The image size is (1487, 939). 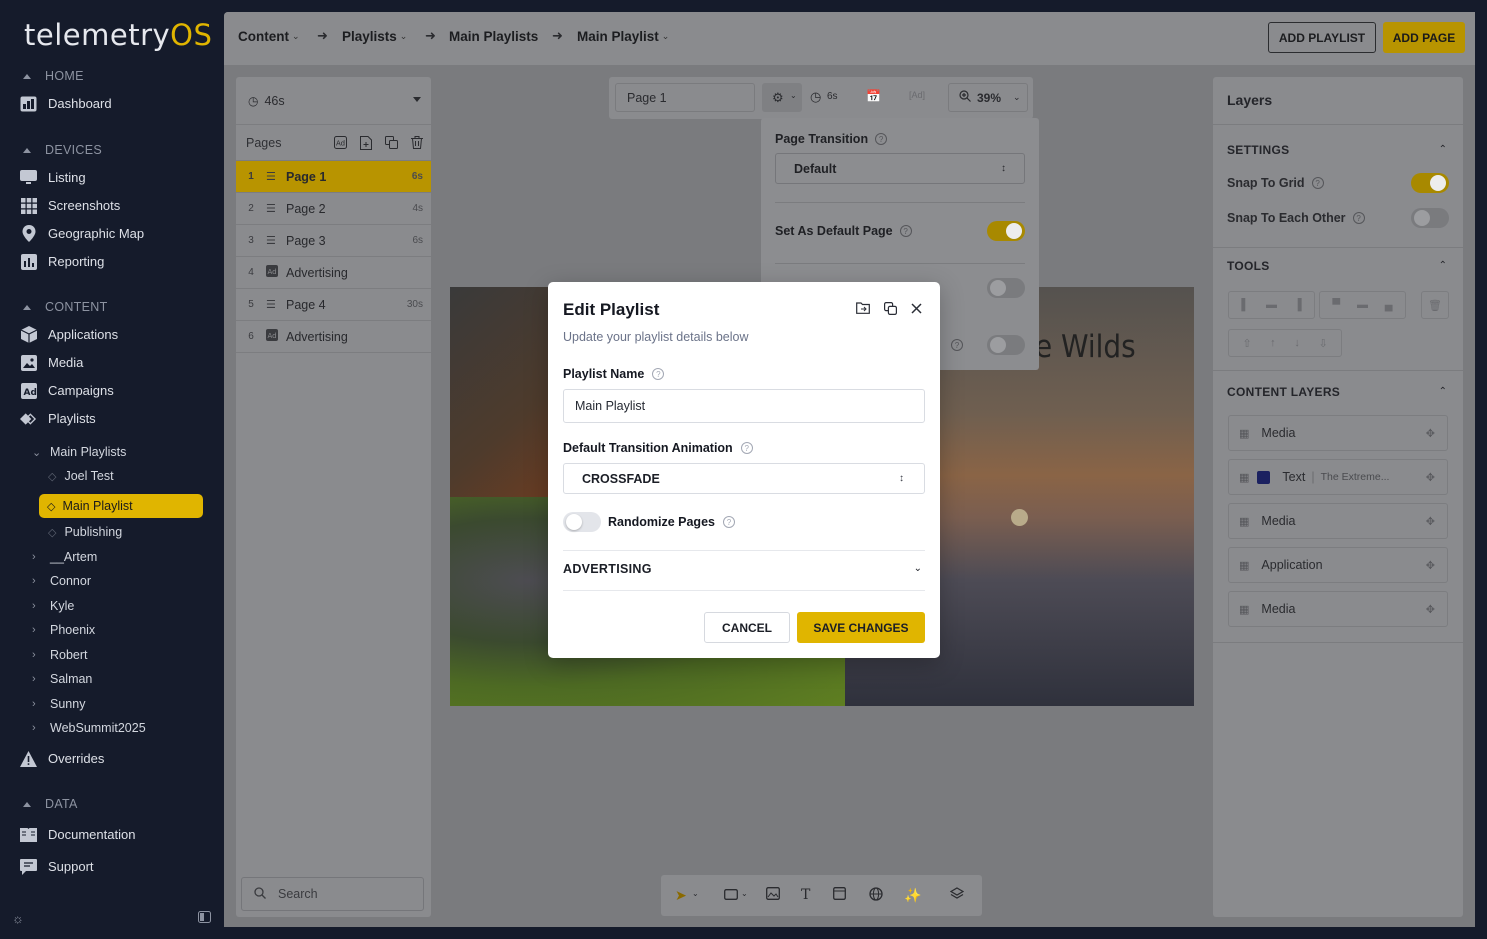 I want to click on delete-tool: 🗑, so click(x=1435, y=305).